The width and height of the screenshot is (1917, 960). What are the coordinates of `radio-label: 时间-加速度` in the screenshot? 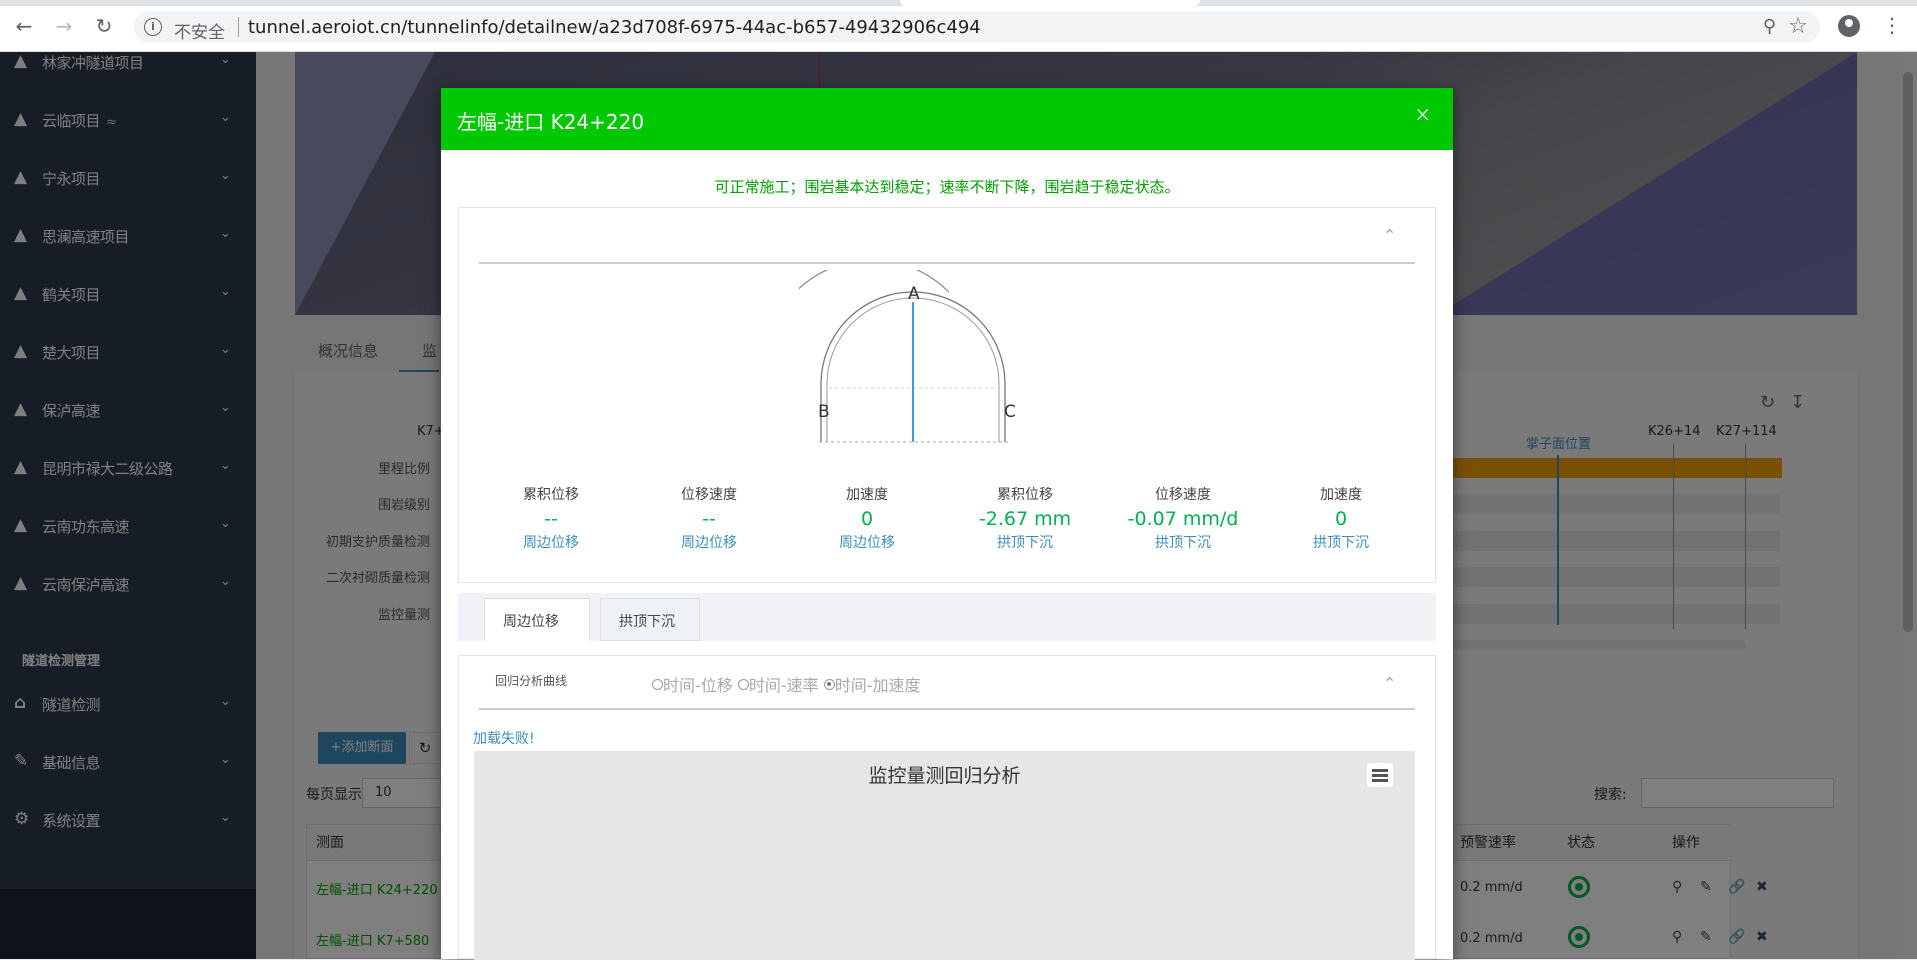 It's located at (878, 685).